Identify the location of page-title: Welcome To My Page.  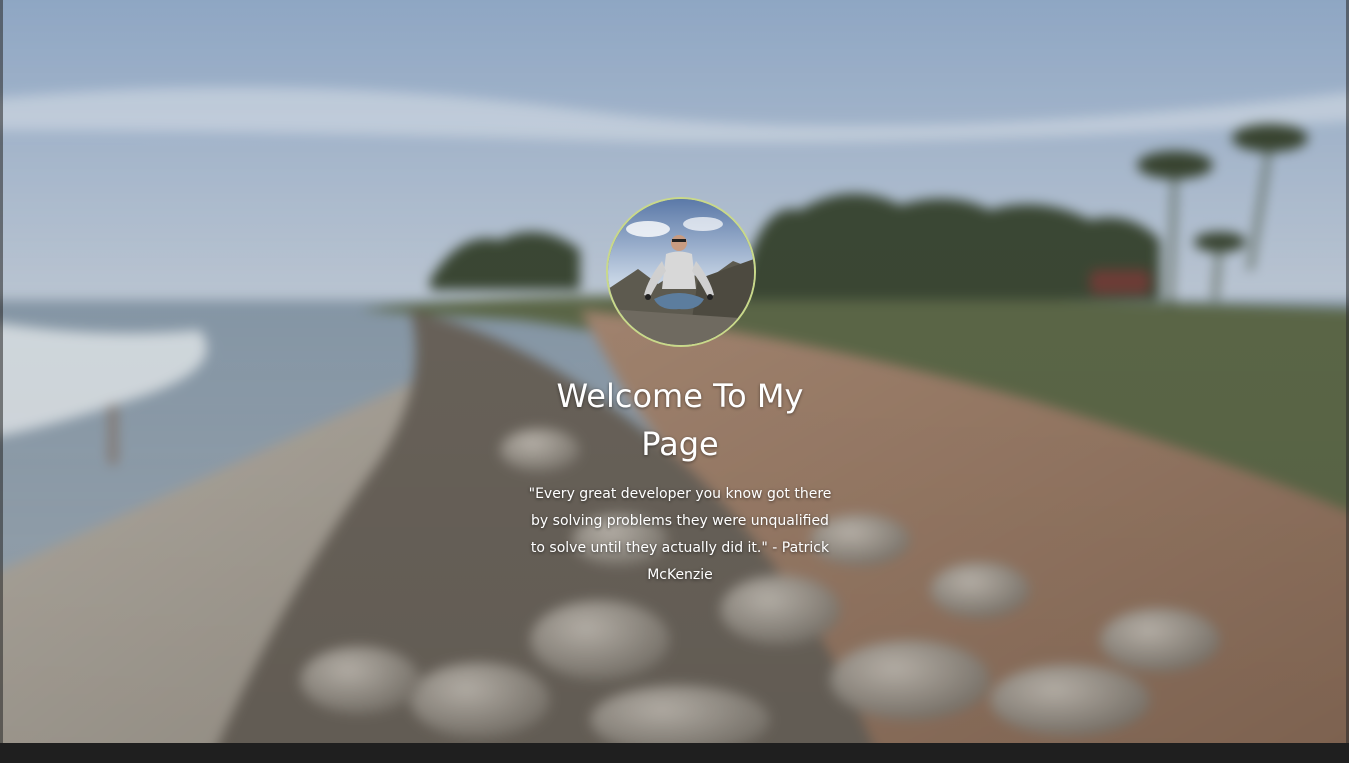
(680, 420).